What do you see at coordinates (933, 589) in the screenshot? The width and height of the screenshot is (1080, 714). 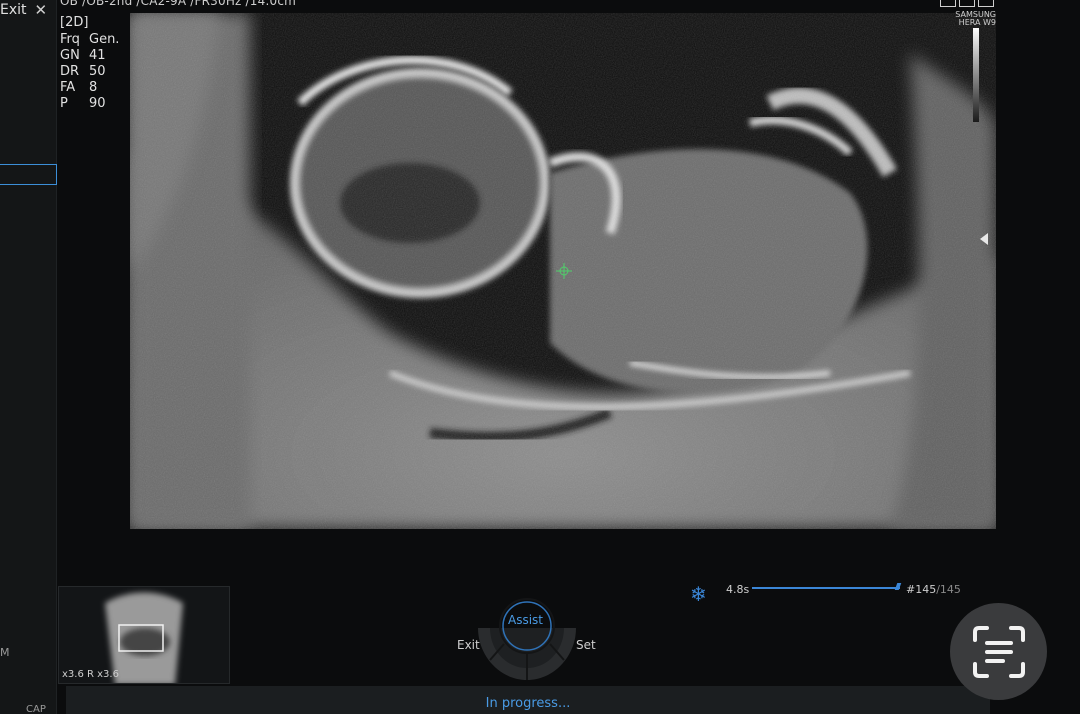 I see `cine-frame-counter: #145/145` at bounding box center [933, 589].